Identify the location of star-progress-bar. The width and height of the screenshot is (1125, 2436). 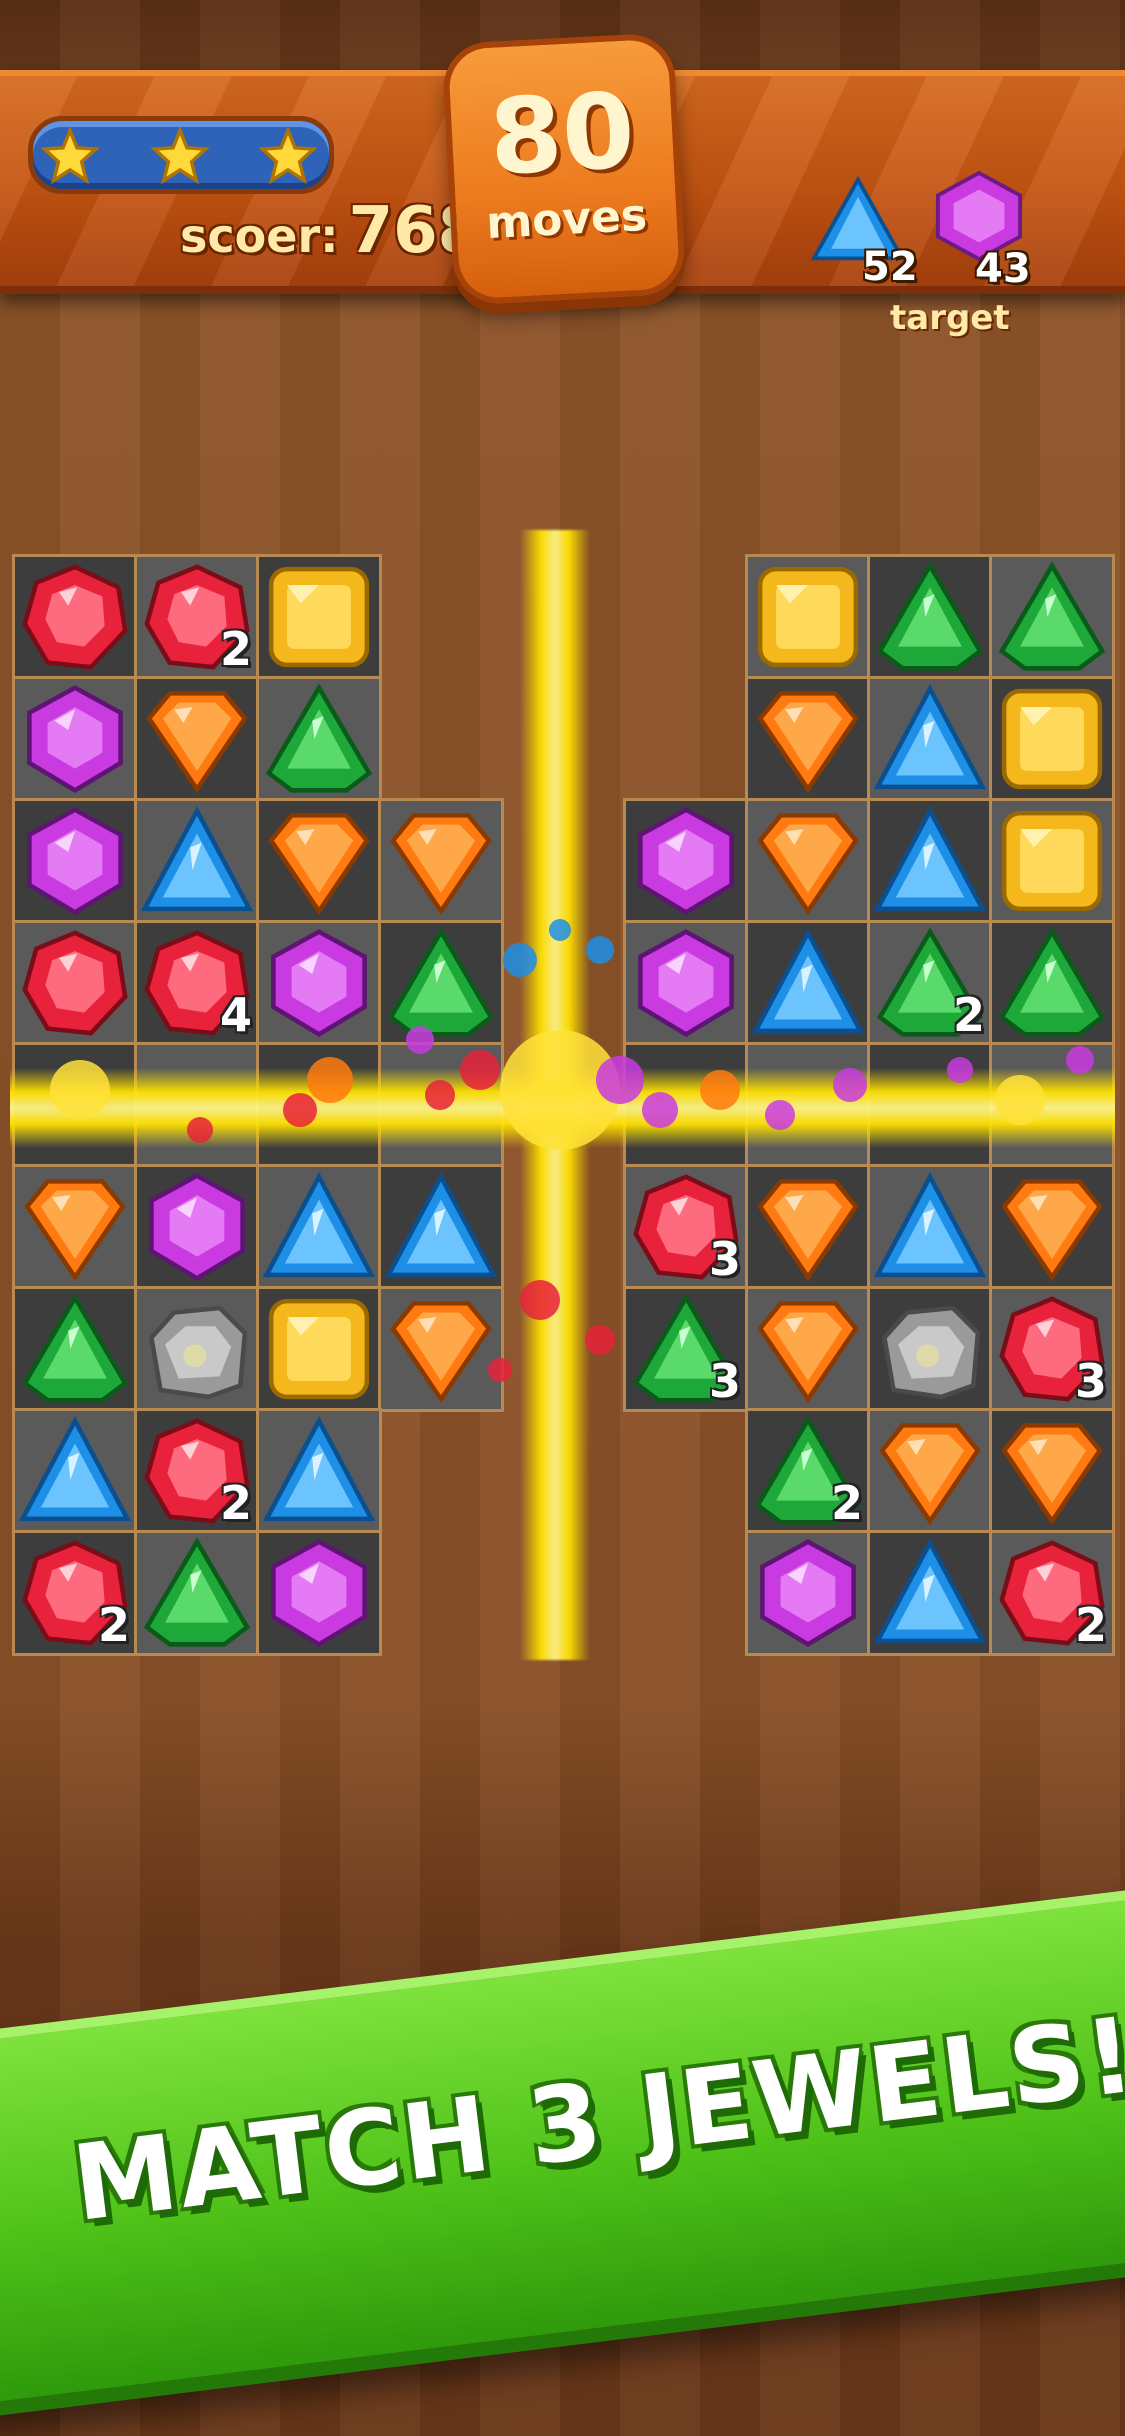
(181, 155).